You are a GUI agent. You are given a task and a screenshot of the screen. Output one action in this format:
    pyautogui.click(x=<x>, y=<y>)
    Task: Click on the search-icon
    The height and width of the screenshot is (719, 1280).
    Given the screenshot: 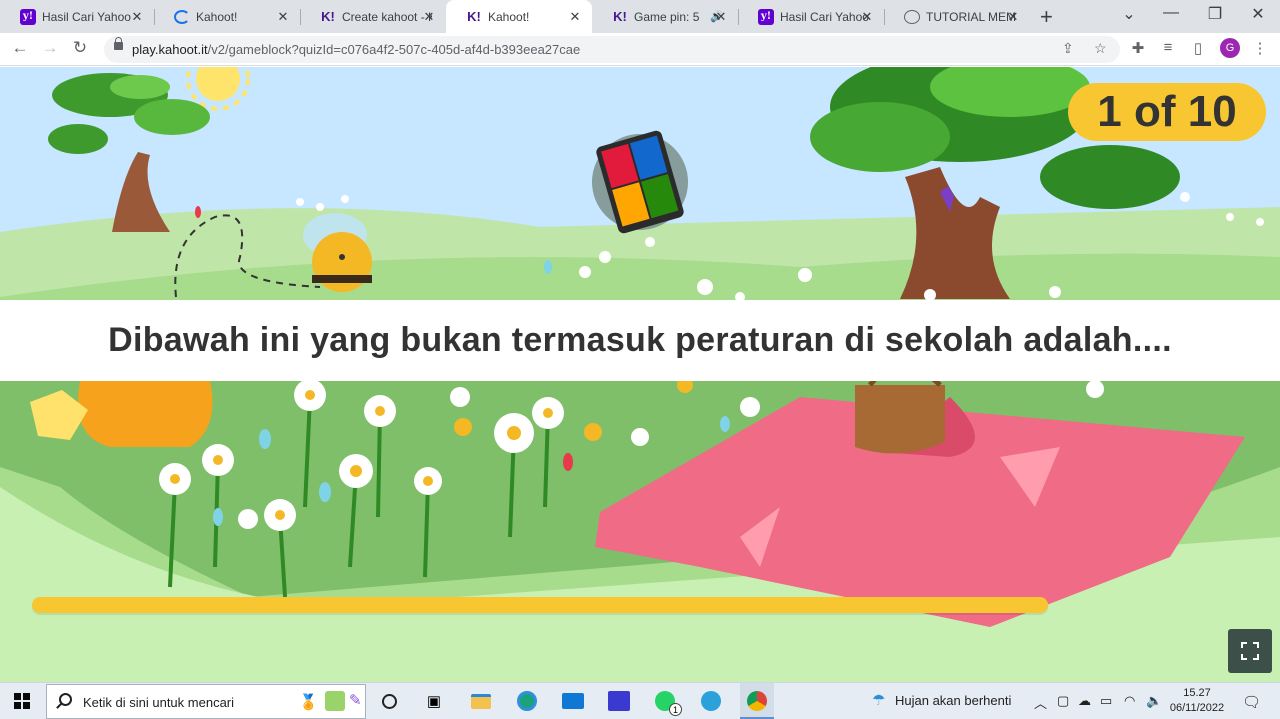 What is the action you would take?
    pyautogui.click(x=65, y=699)
    